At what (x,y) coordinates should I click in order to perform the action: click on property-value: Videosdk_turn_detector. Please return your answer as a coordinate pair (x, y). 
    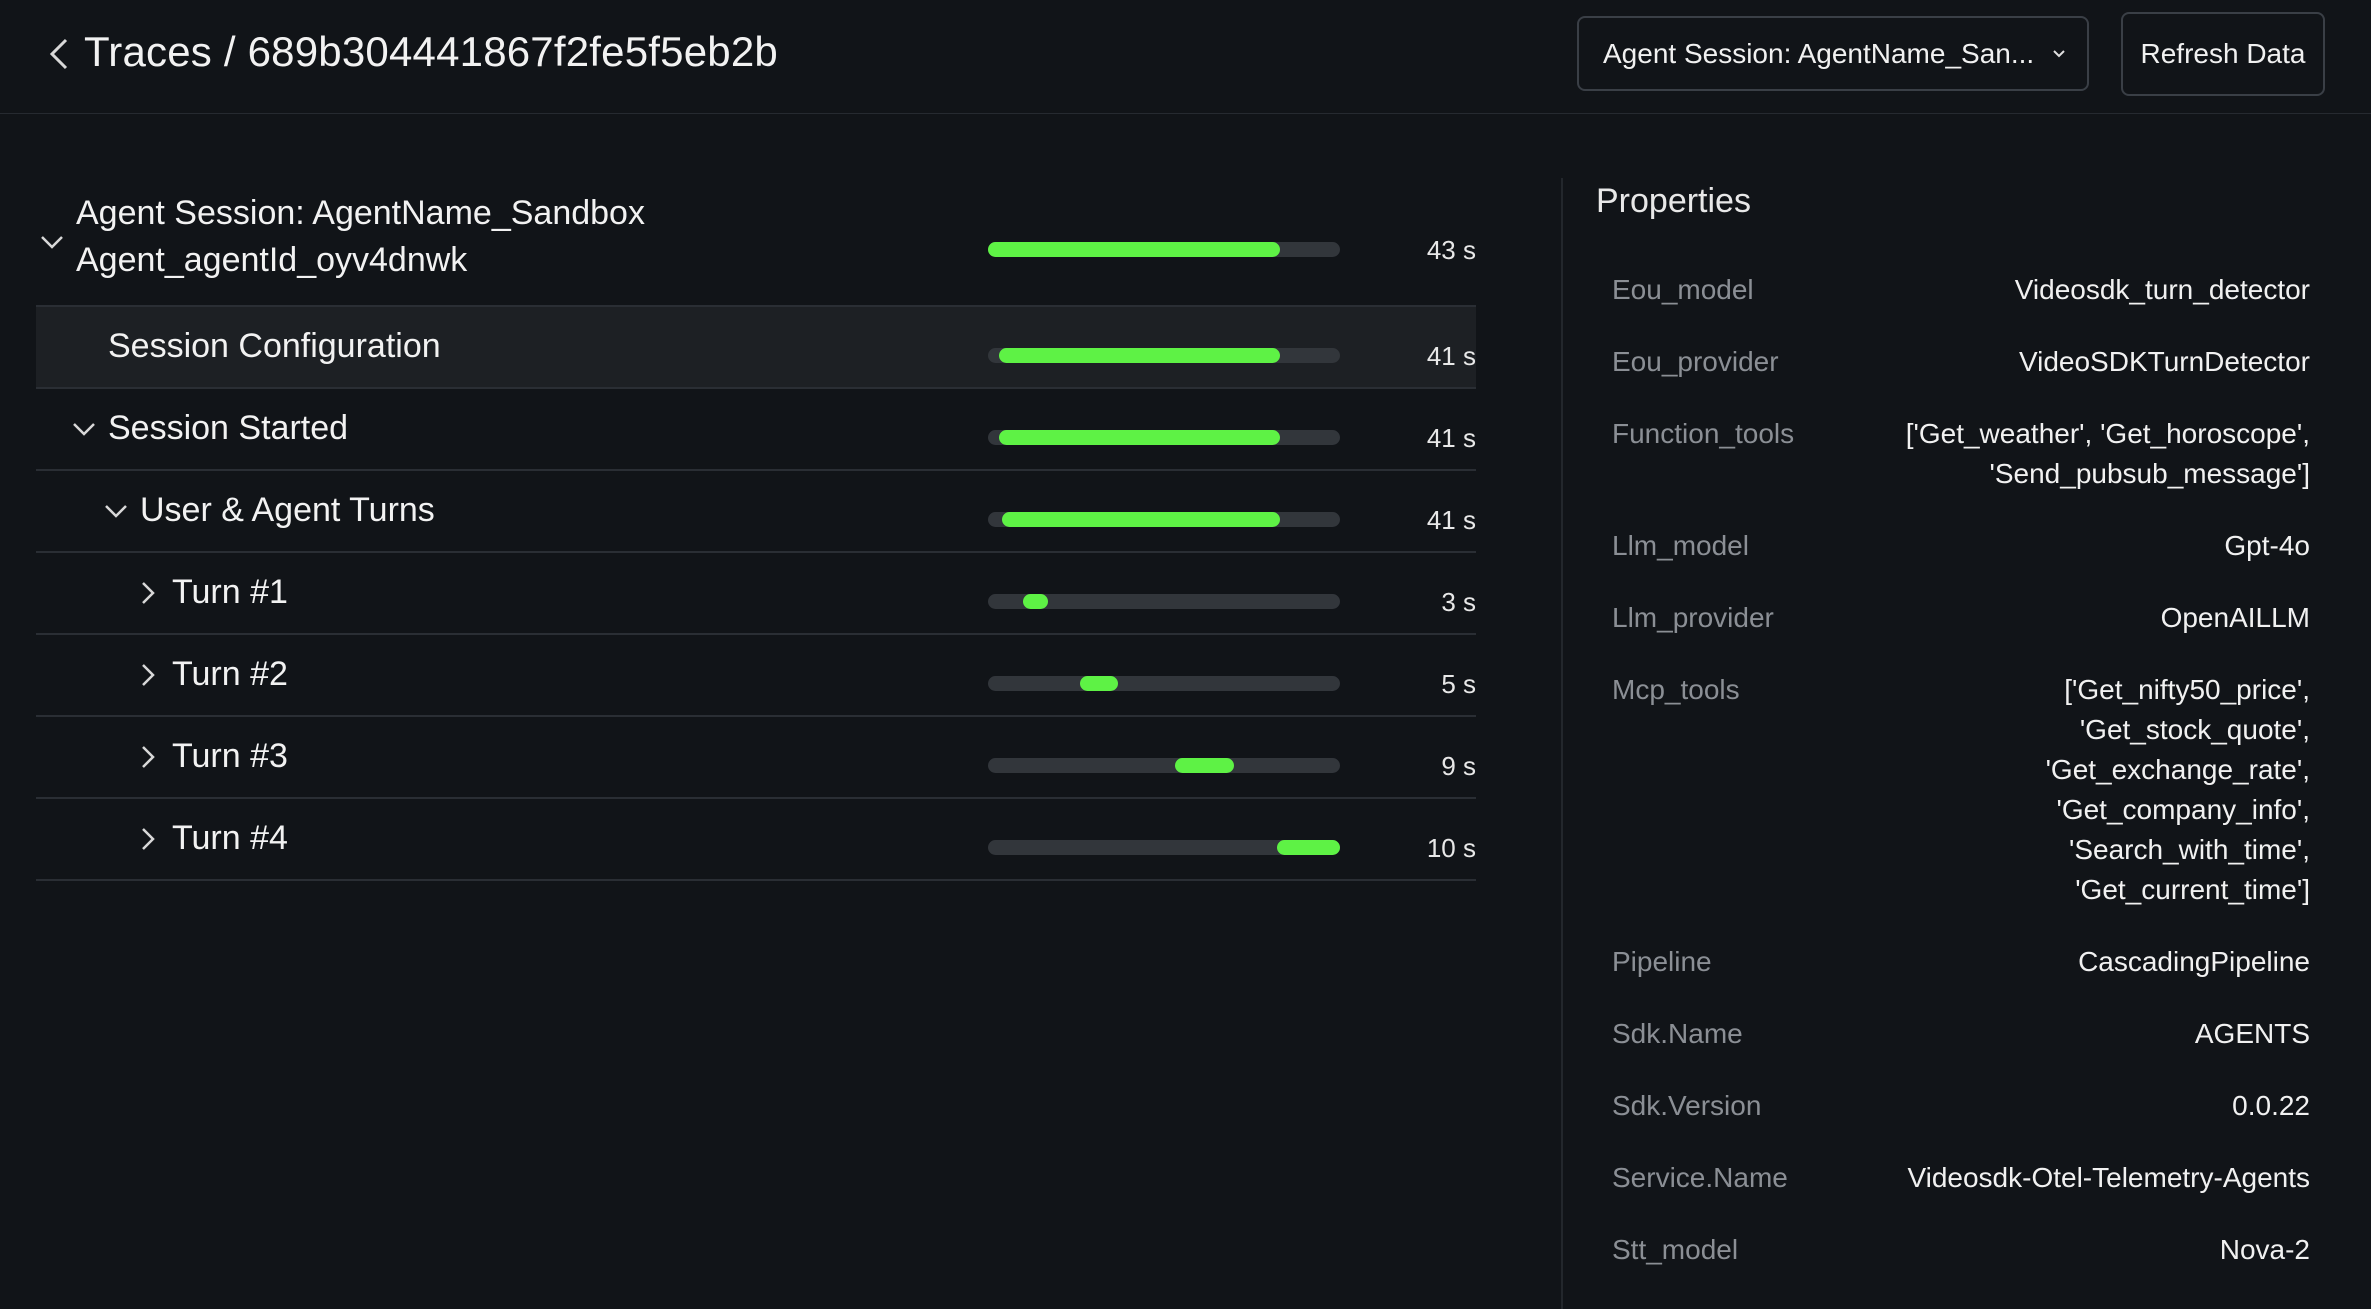
    Looking at the image, I should click on (2162, 289).